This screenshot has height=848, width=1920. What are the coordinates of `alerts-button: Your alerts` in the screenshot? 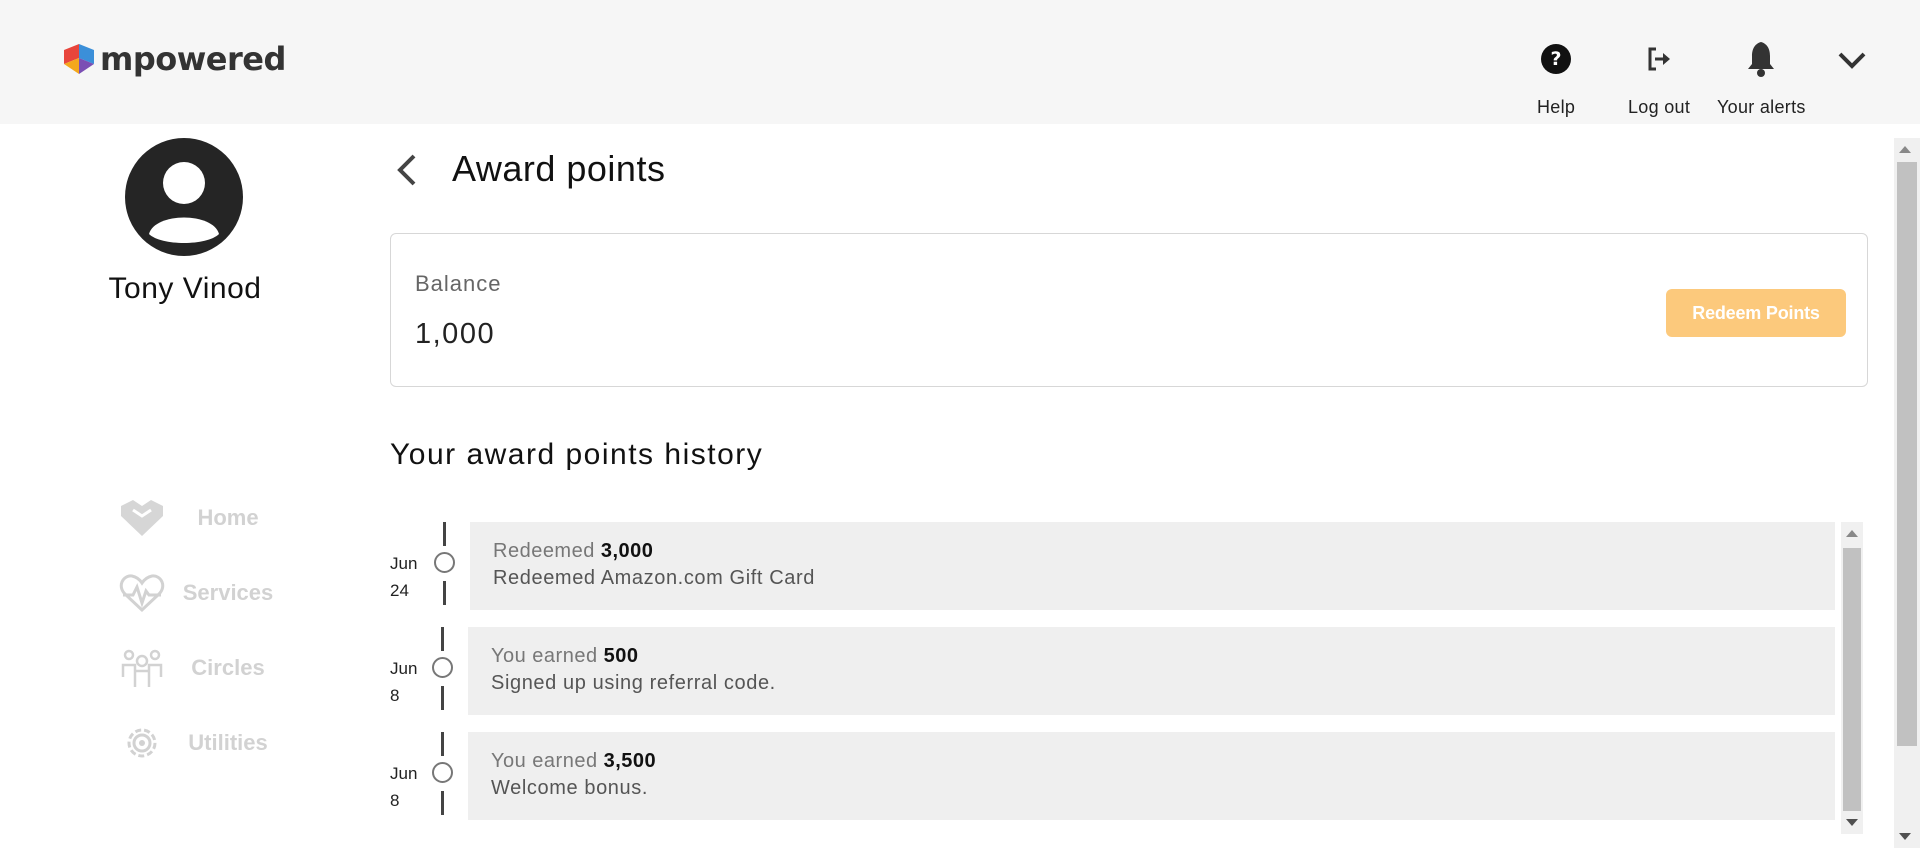 It's located at (1761, 79).